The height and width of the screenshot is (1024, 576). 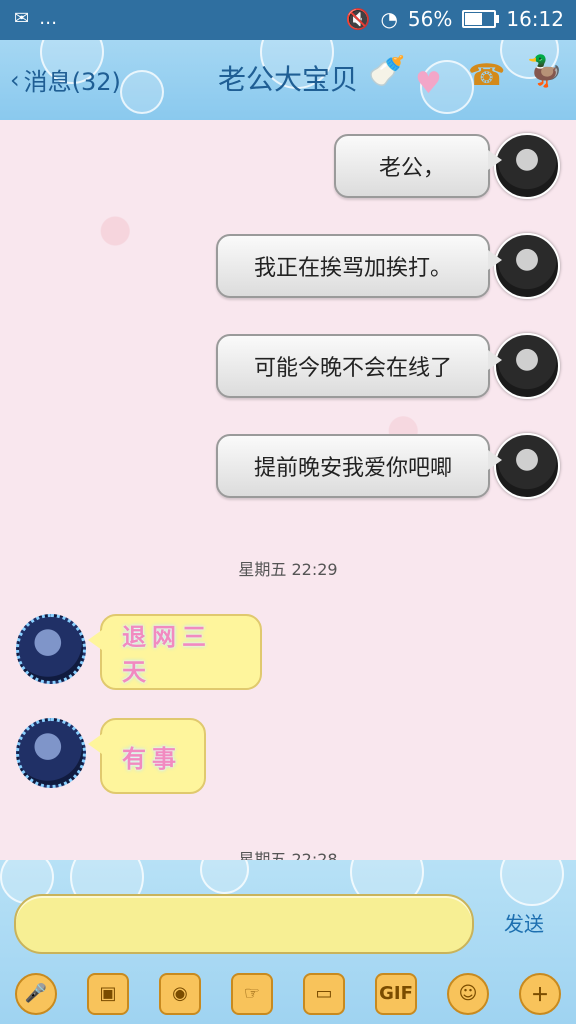 What do you see at coordinates (430, 19) in the screenshot?
I see `battery-percent: 56%` at bounding box center [430, 19].